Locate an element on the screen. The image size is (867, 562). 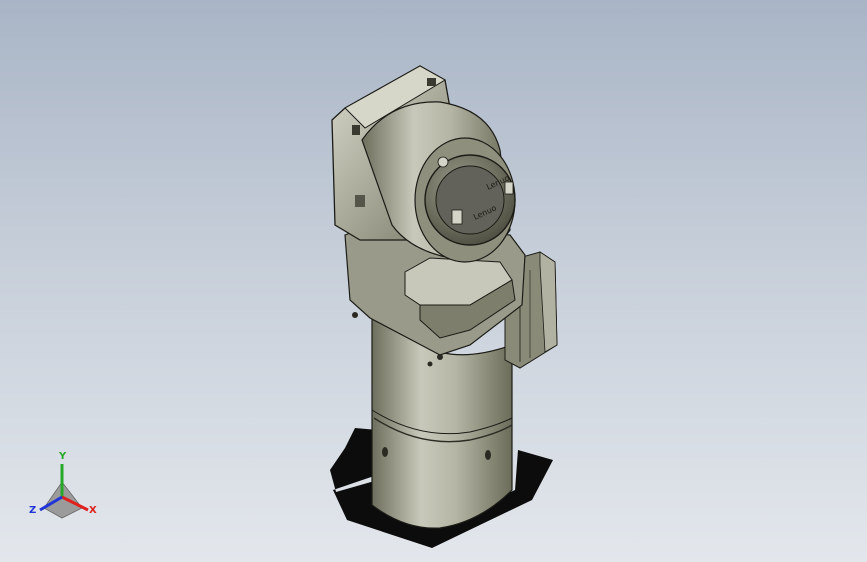
triad-x-label: X is located at coordinates (93, 510).